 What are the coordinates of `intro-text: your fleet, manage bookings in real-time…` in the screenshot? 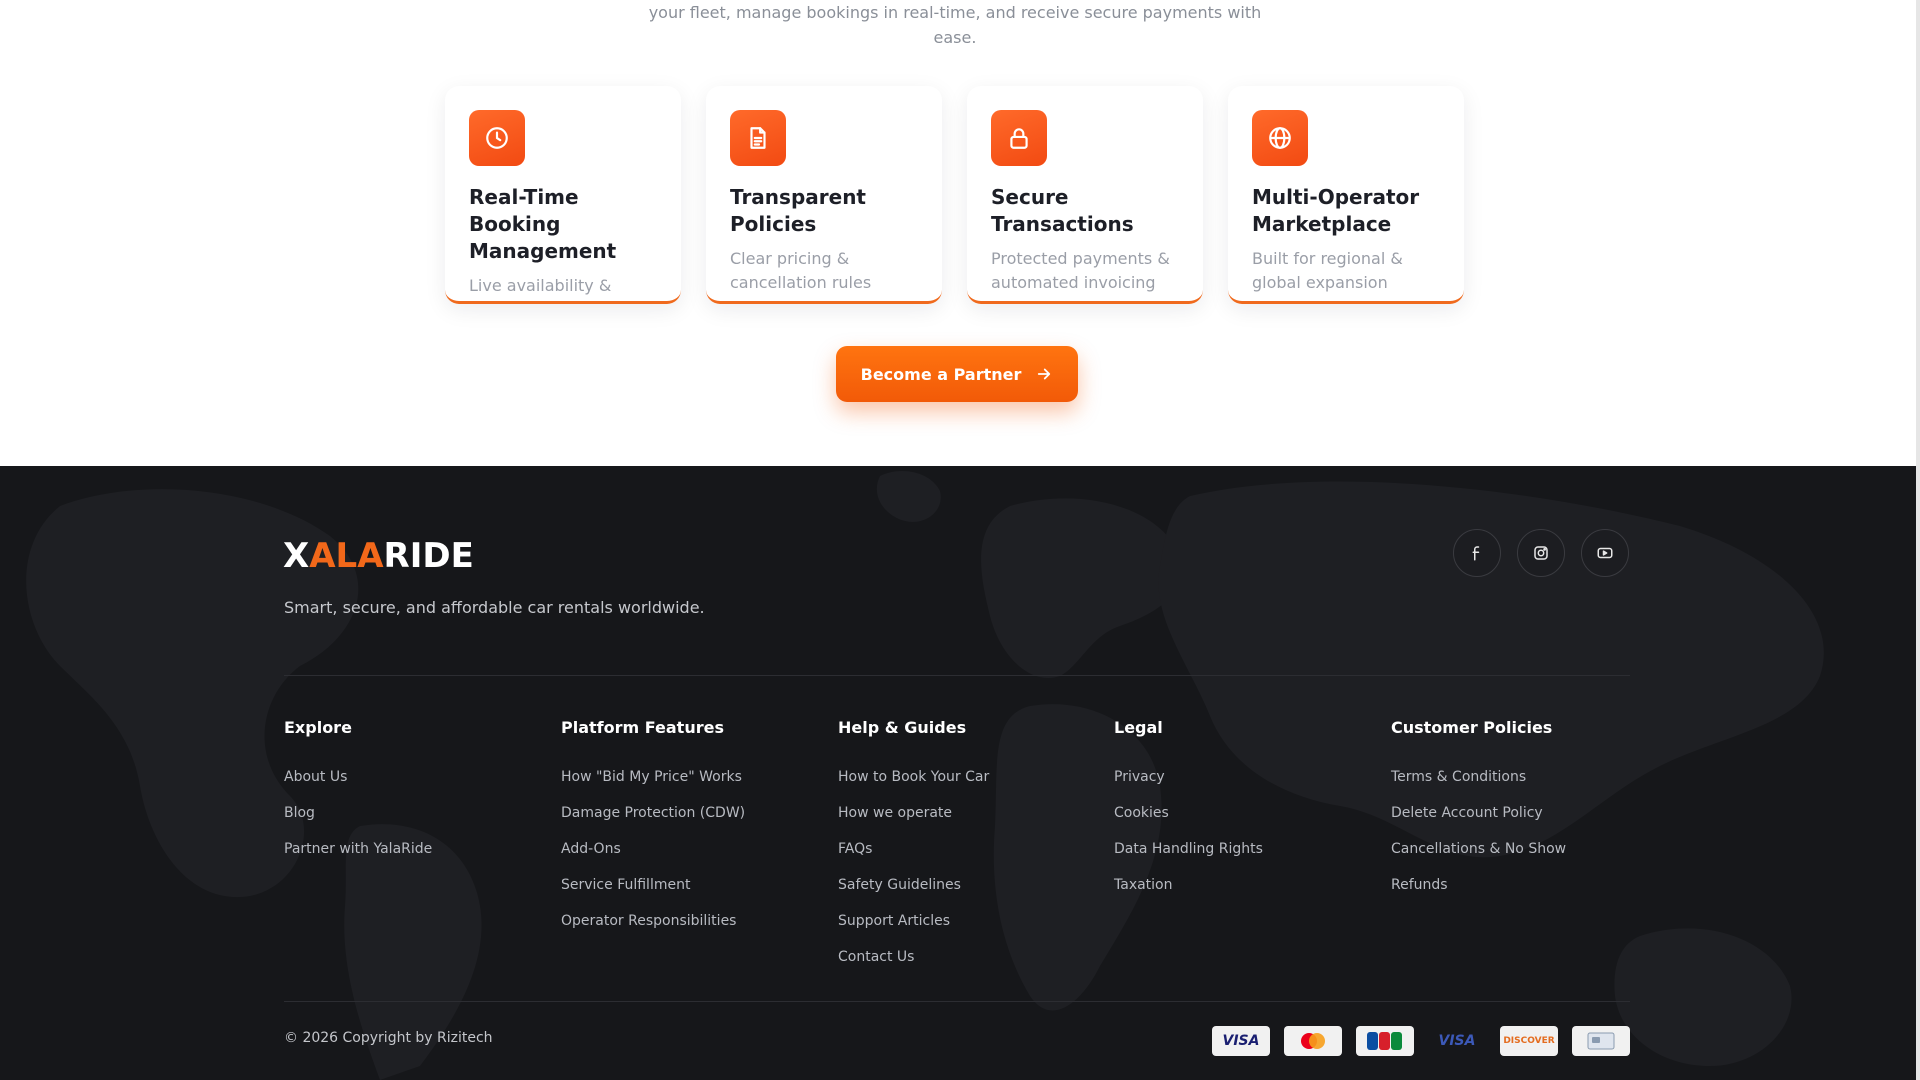 It's located at (955, 25).